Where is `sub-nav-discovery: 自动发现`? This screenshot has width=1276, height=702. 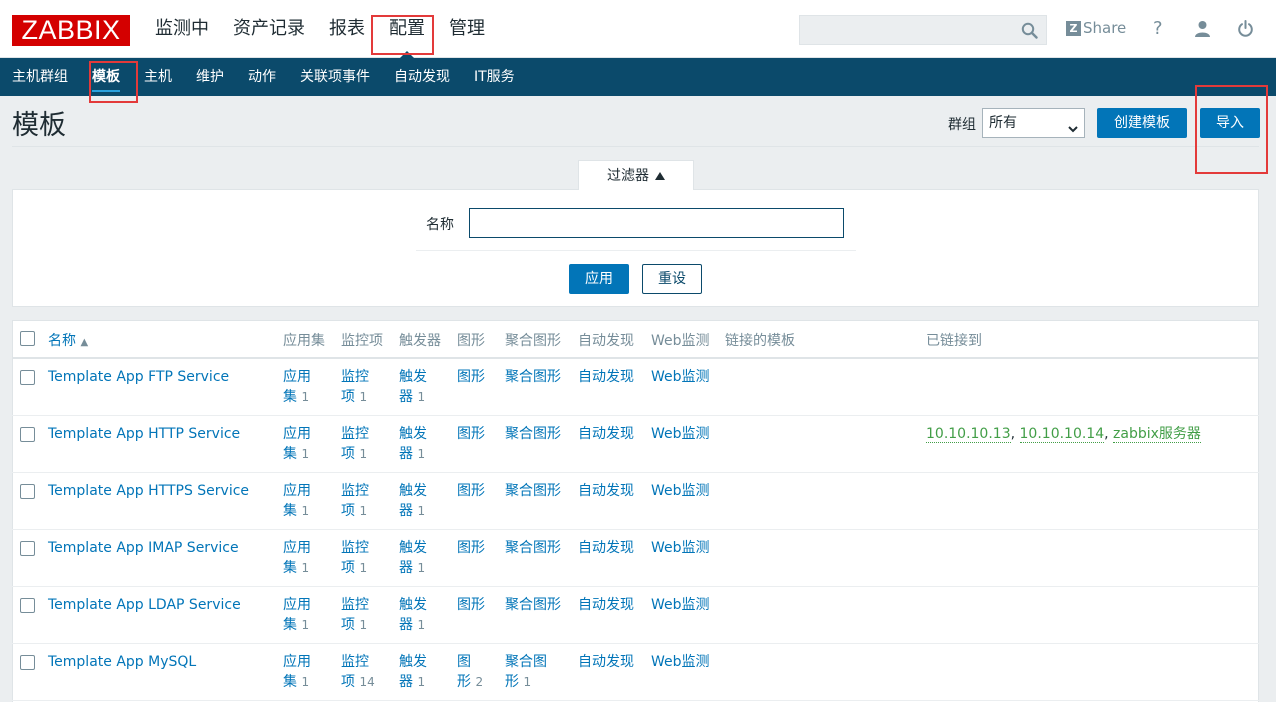 sub-nav-discovery: 自动发现 is located at coordinates (422, 77).